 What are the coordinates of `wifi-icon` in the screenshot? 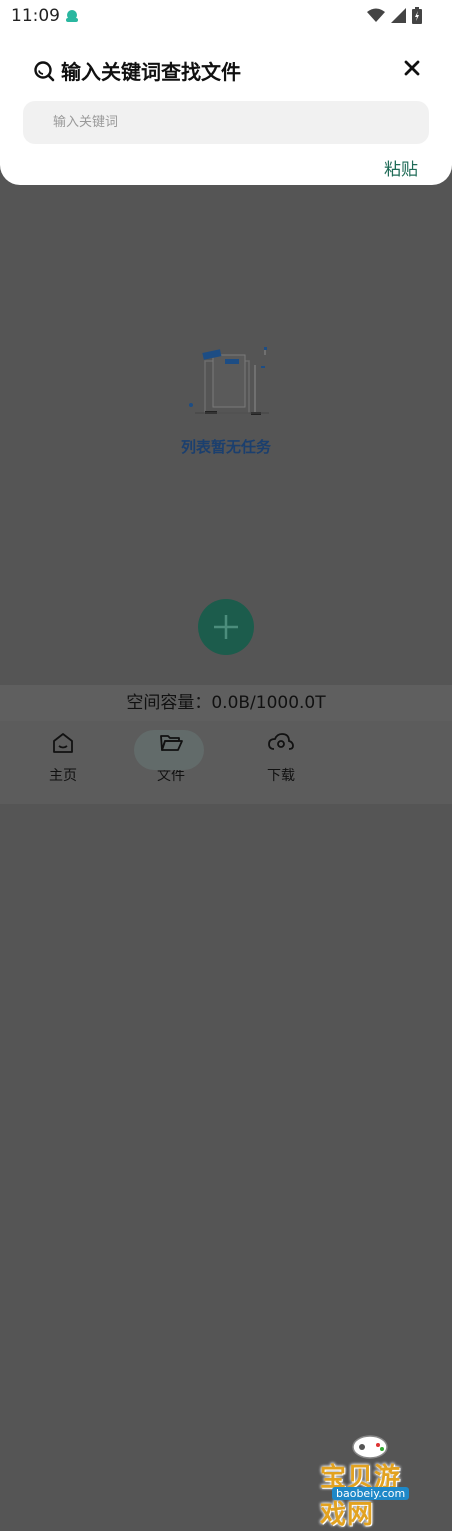 It's located at (376, 15).